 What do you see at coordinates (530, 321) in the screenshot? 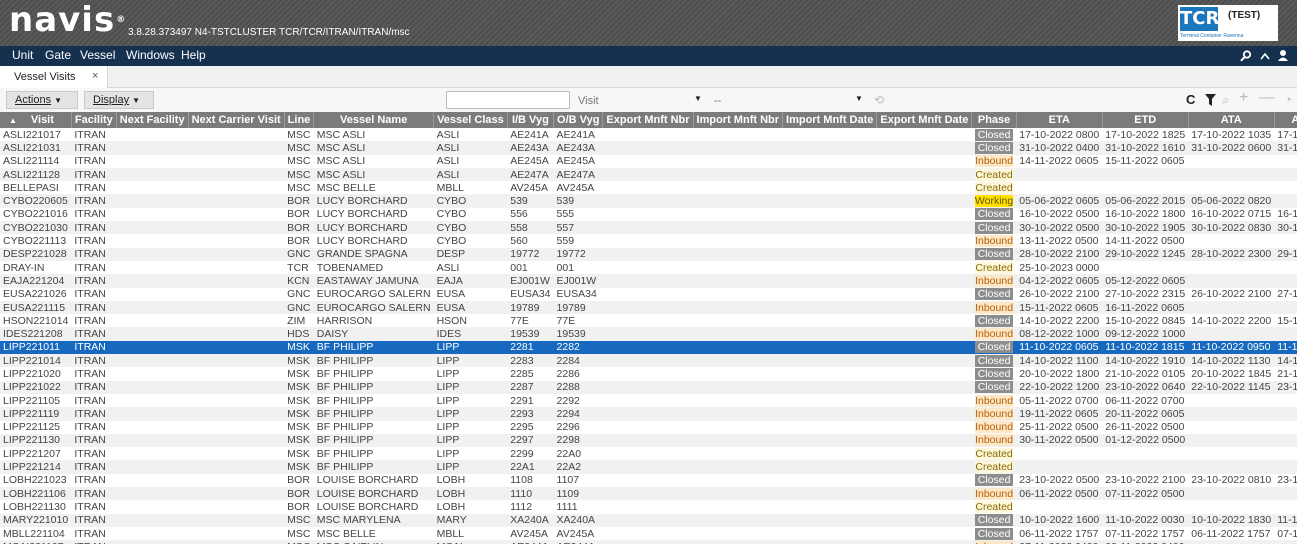
I see `table-cell: 77E` at bounding box center [530, 321].